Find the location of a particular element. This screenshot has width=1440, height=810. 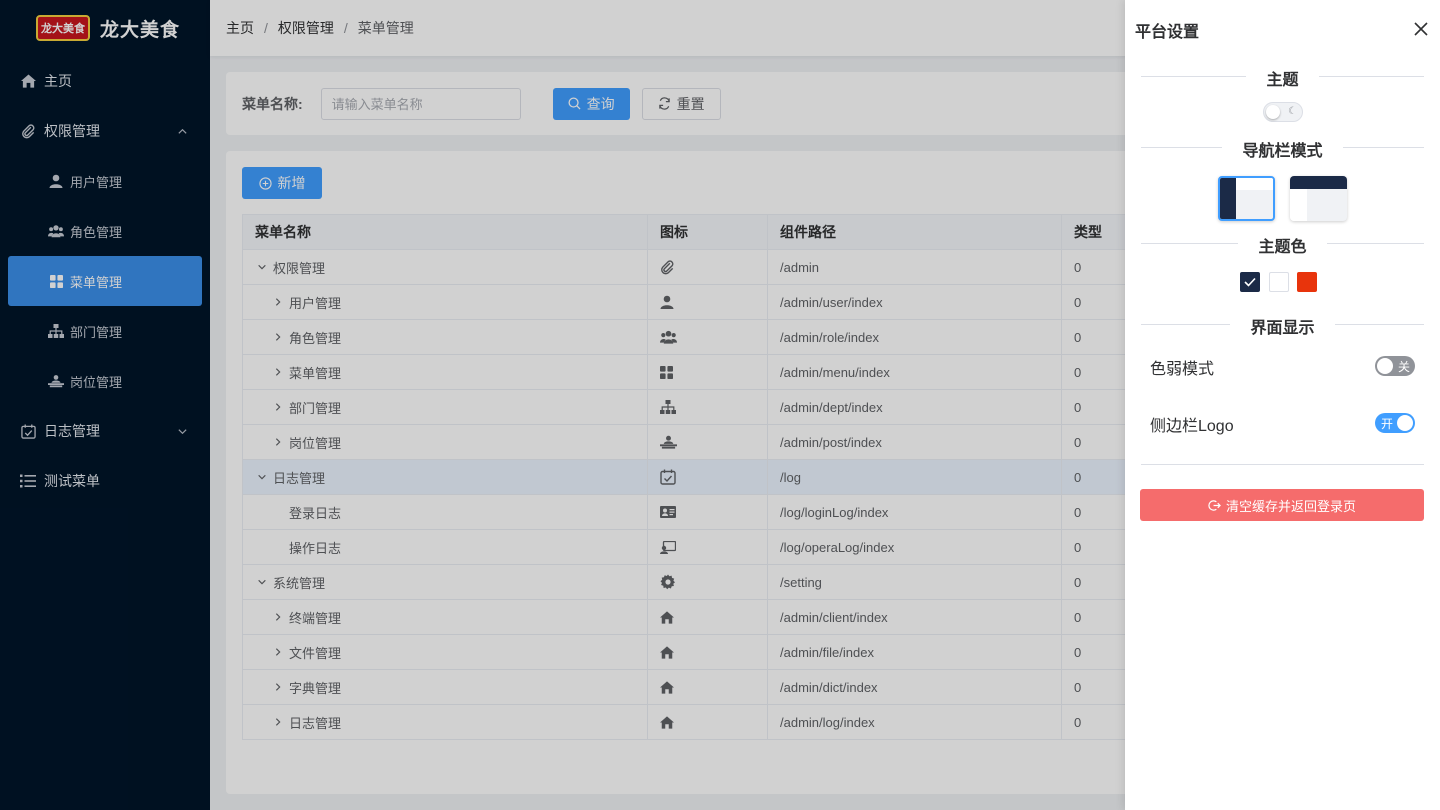

divider is located at coordinates (1282, 464).